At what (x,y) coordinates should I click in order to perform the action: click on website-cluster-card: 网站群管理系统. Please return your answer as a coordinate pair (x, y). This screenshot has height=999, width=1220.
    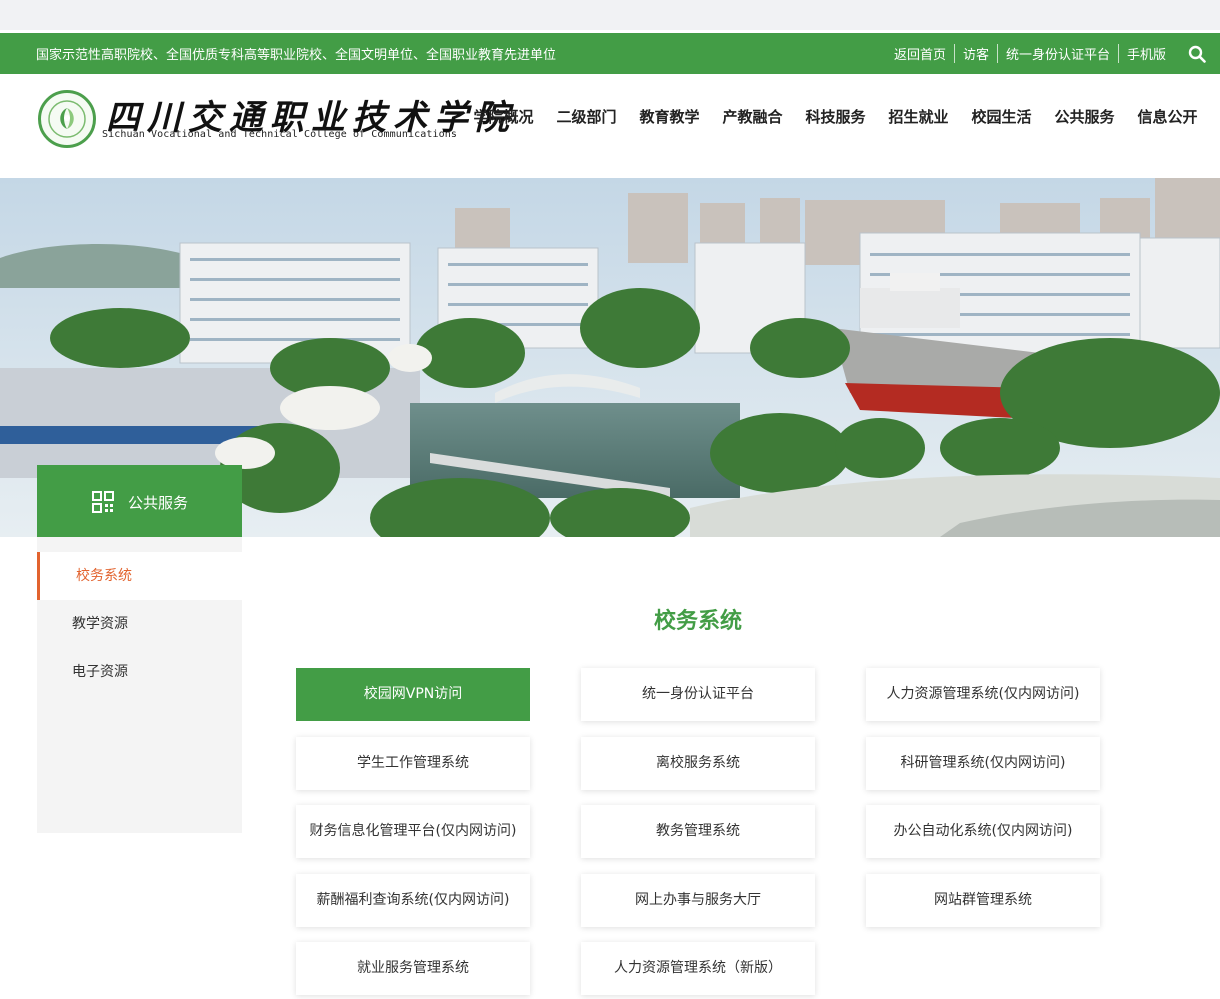
    Looking at the image, I should click on (983, 900).